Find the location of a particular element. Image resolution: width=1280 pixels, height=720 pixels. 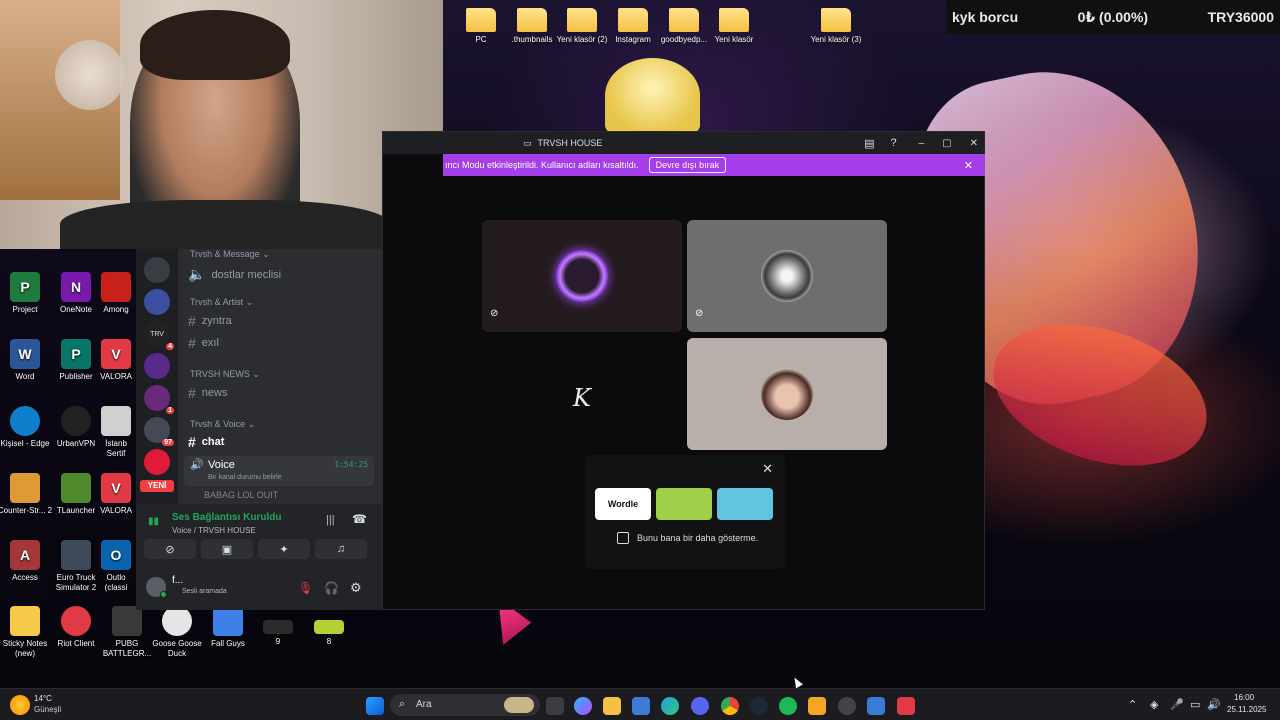

disconnect-icon: ☎ is located at coordinates (359, 519).